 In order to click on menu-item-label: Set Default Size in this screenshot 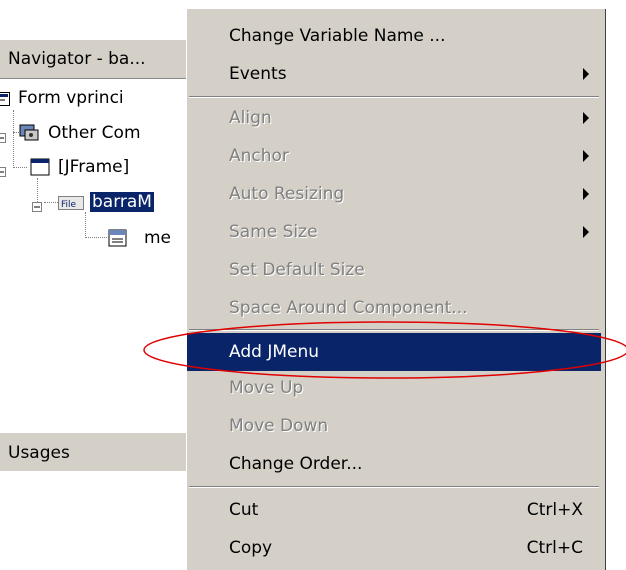, I will do `click(297, 270)`.